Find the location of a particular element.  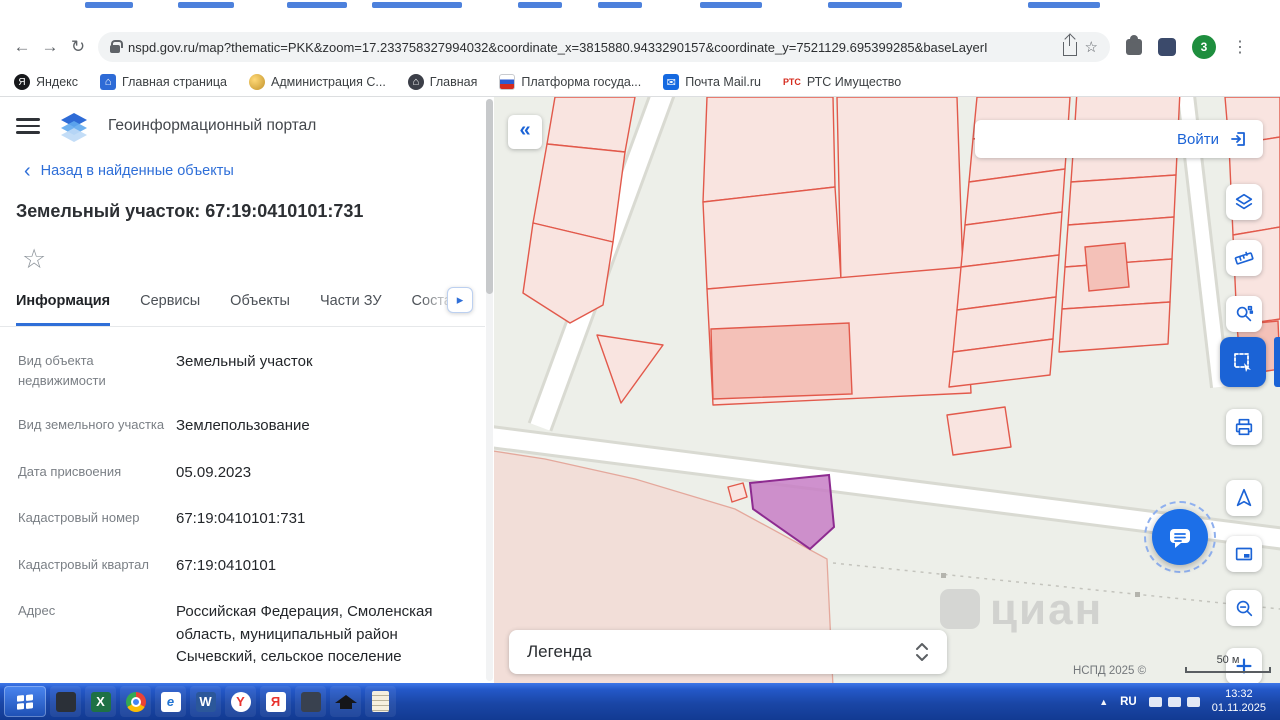

taskbar-yandex-icon: Я is located at coordinates (275, 701).